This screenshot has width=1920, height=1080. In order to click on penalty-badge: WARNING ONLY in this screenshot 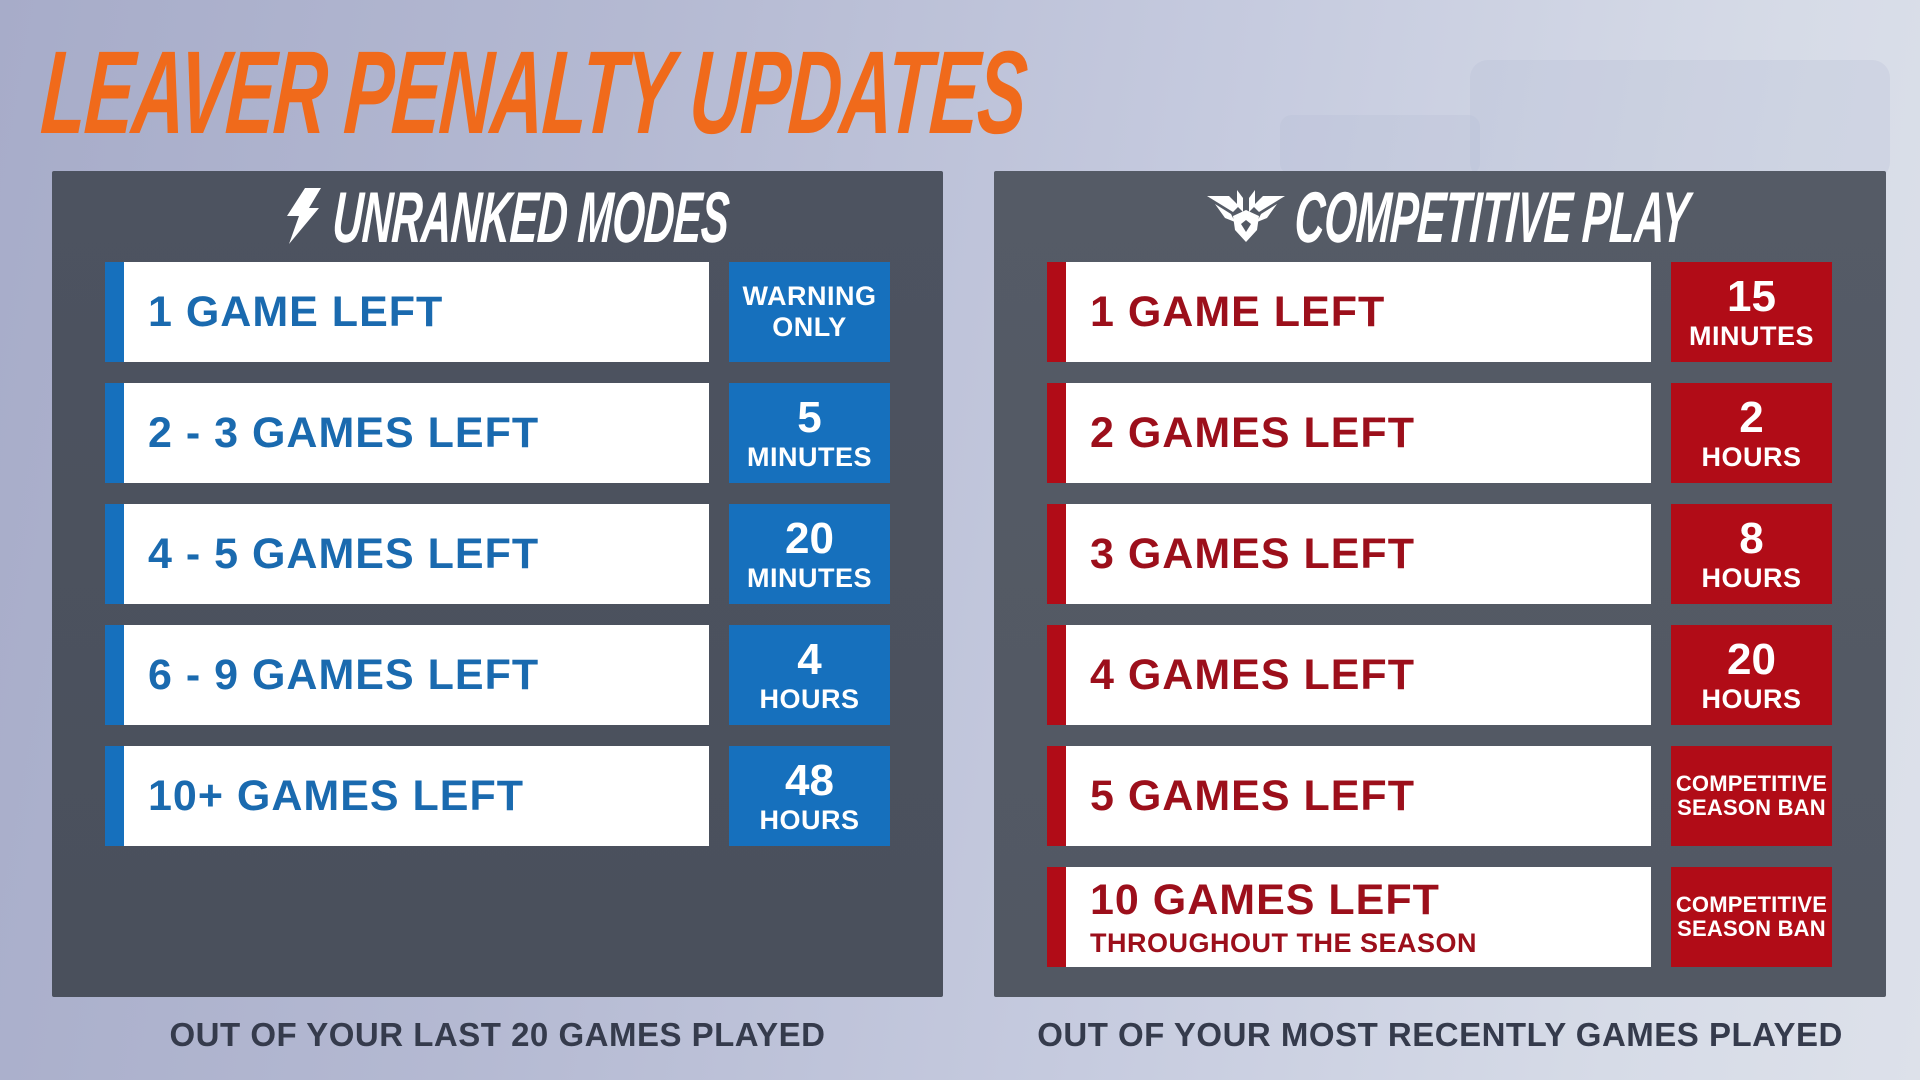, I will do `click(809, 312)`.